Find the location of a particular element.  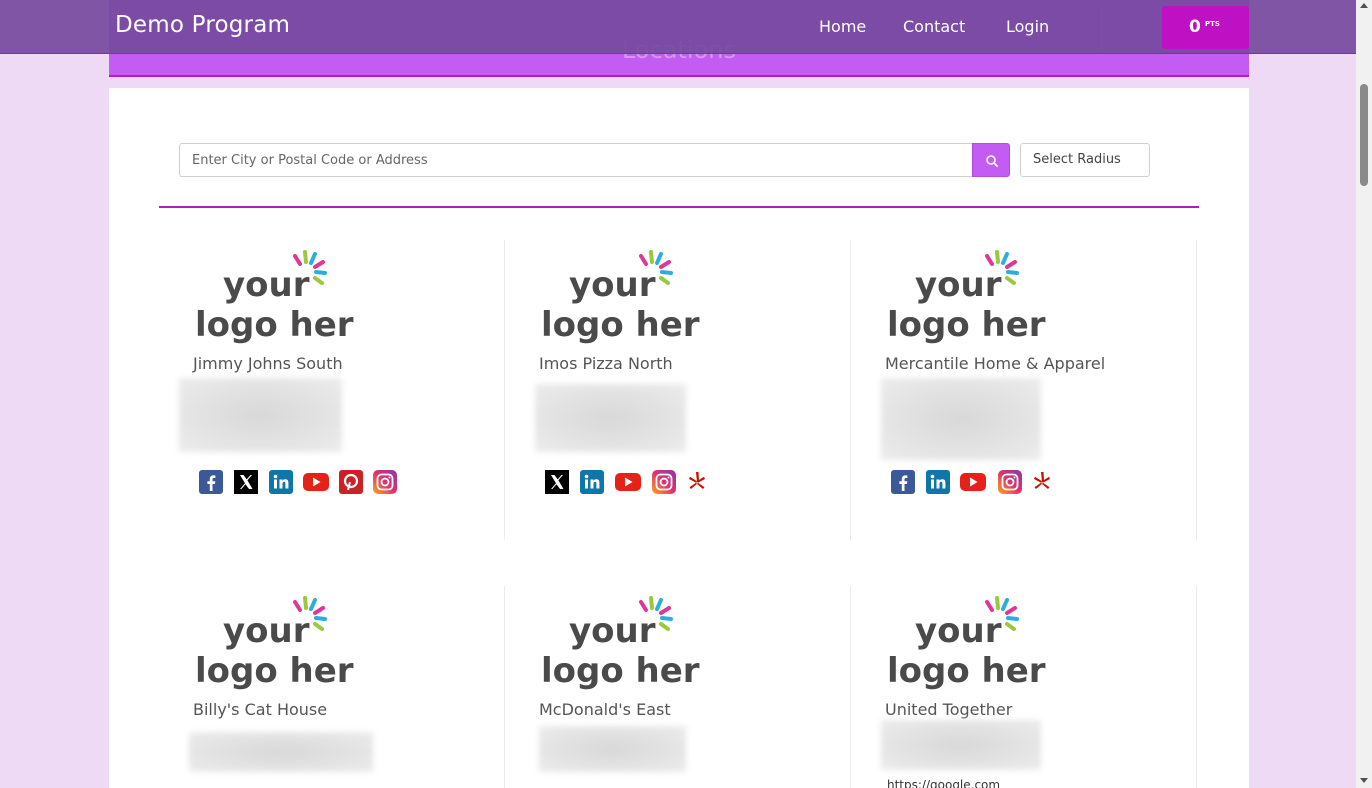

search-button is located at coordinates (991, 160).